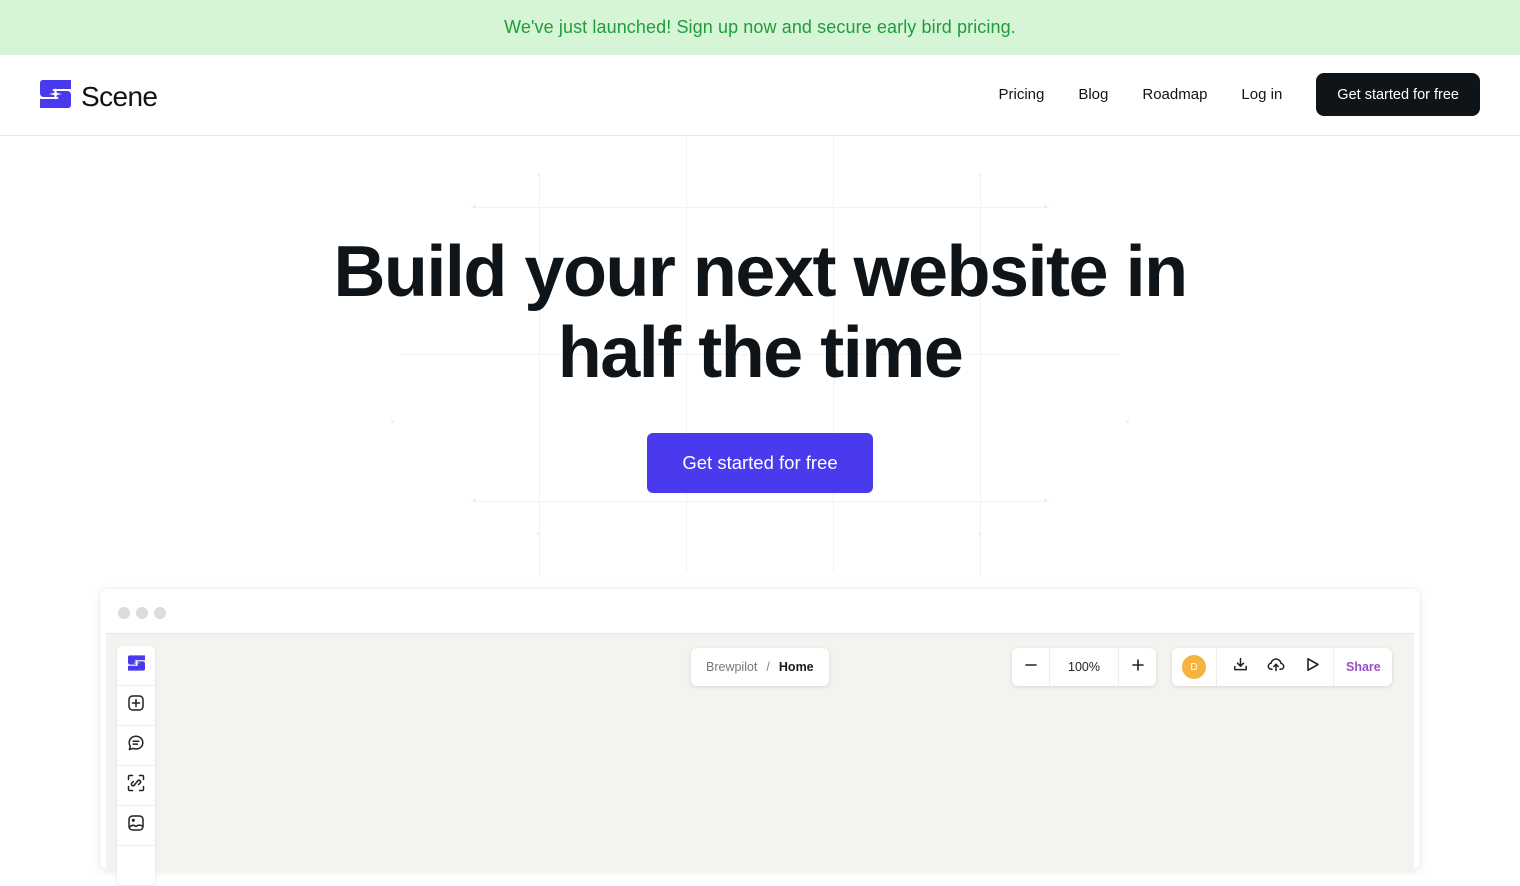 The width and height of the screenshot is (1520, 886). Describe the element at coordinates (1021, 94) in the screenshot. I see `nav-link-pricing: Pricing` at that location.